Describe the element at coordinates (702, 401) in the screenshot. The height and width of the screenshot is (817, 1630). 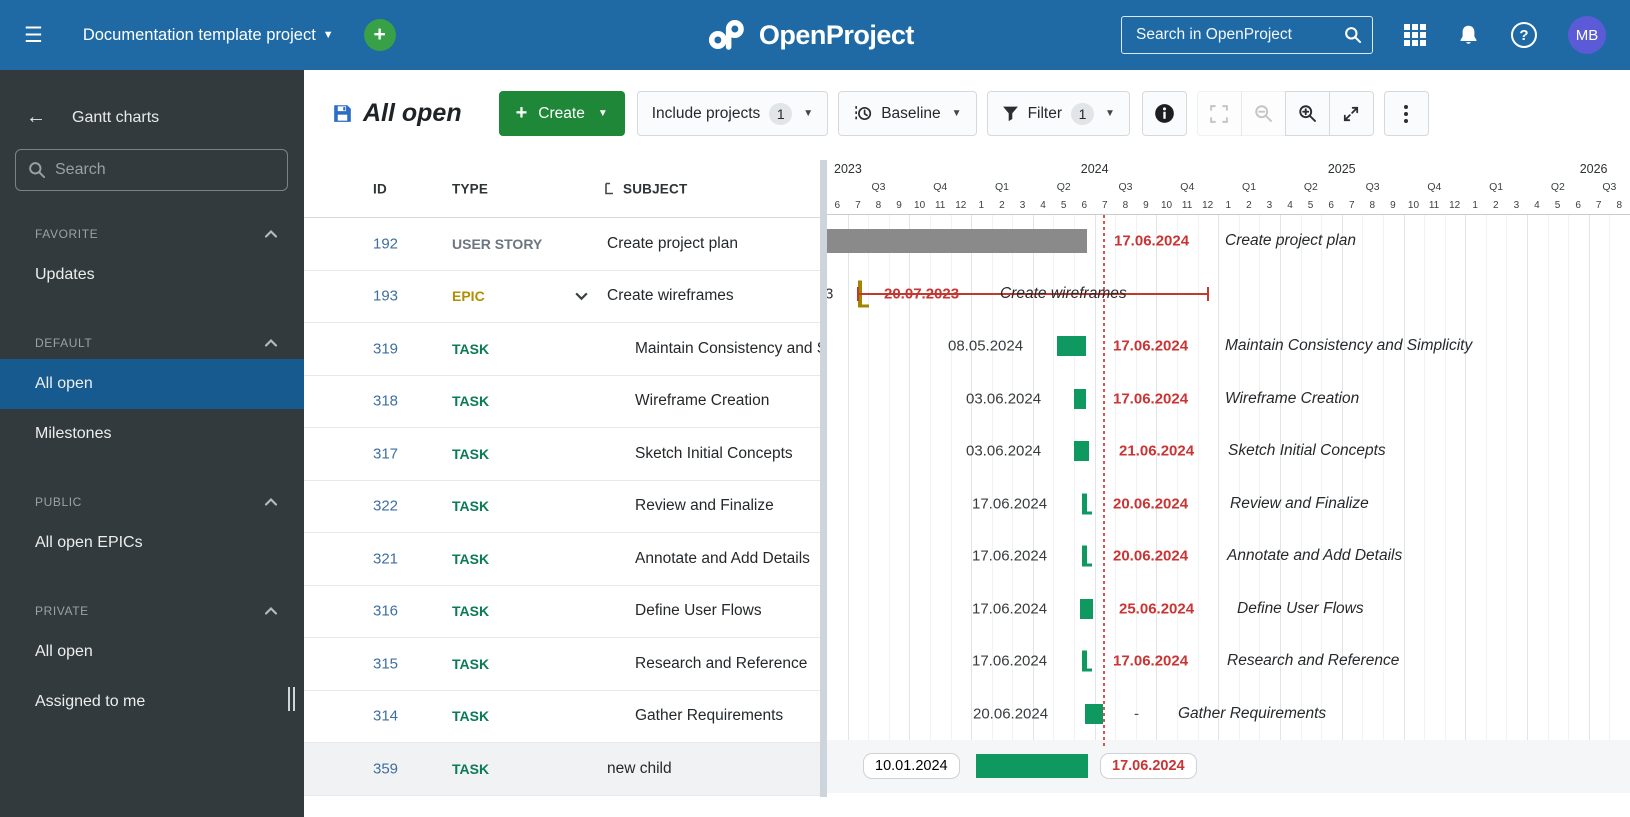
I see `subject-label: Wireframe Creation` at that location.